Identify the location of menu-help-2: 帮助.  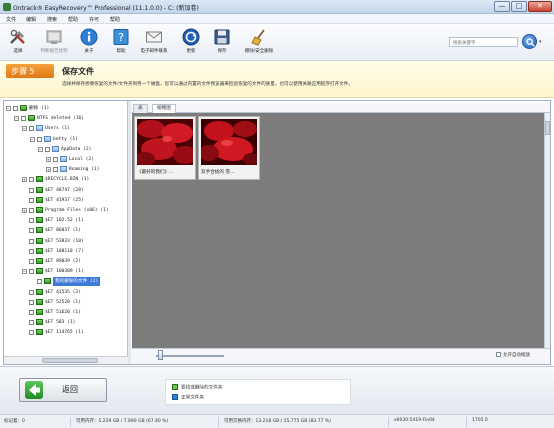
(115, 19).